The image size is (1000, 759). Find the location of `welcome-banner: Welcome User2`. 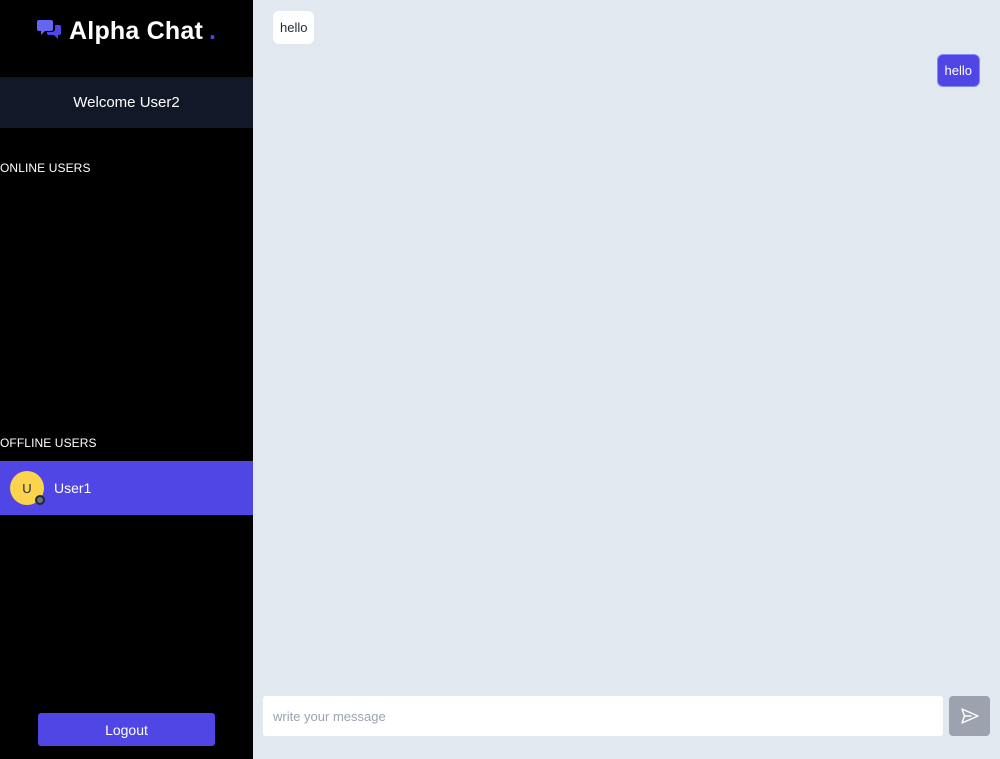

welcome-banner: Welcome User2 is located at coordinates (126, 102).